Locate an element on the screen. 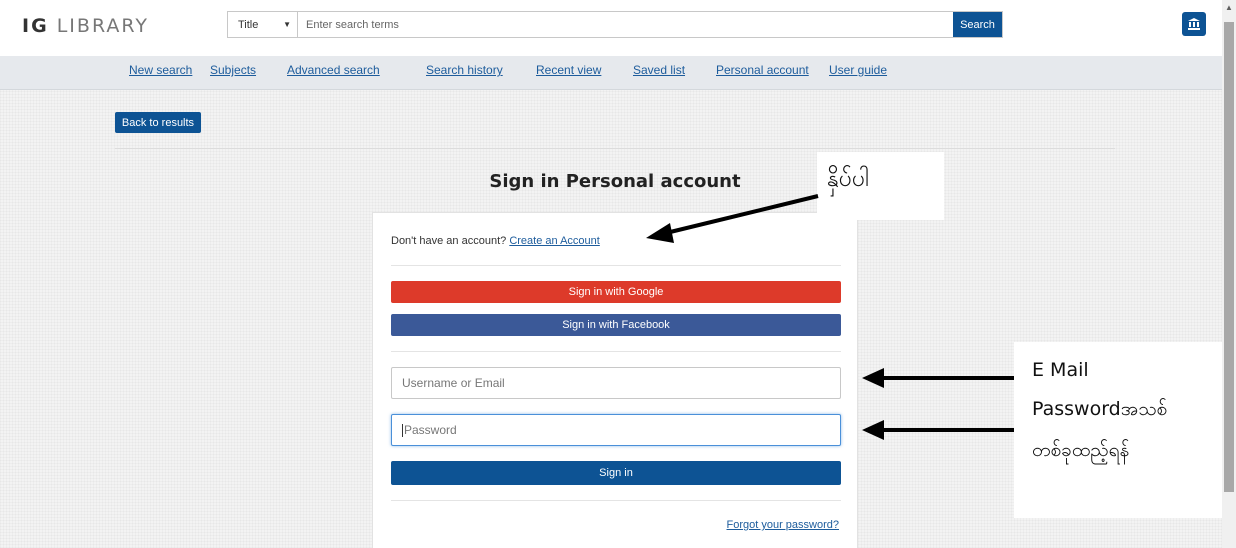  nav-subjects: Subjects is located at coordinates (233, 70).